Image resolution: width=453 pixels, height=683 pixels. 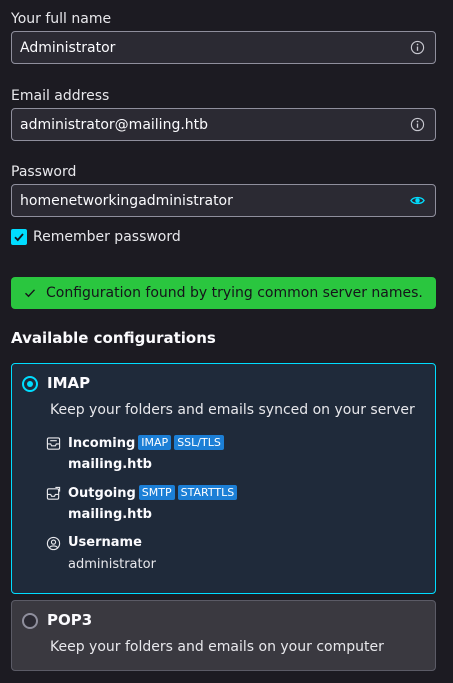 I want to click on email-field, so click(x=223, y=124).